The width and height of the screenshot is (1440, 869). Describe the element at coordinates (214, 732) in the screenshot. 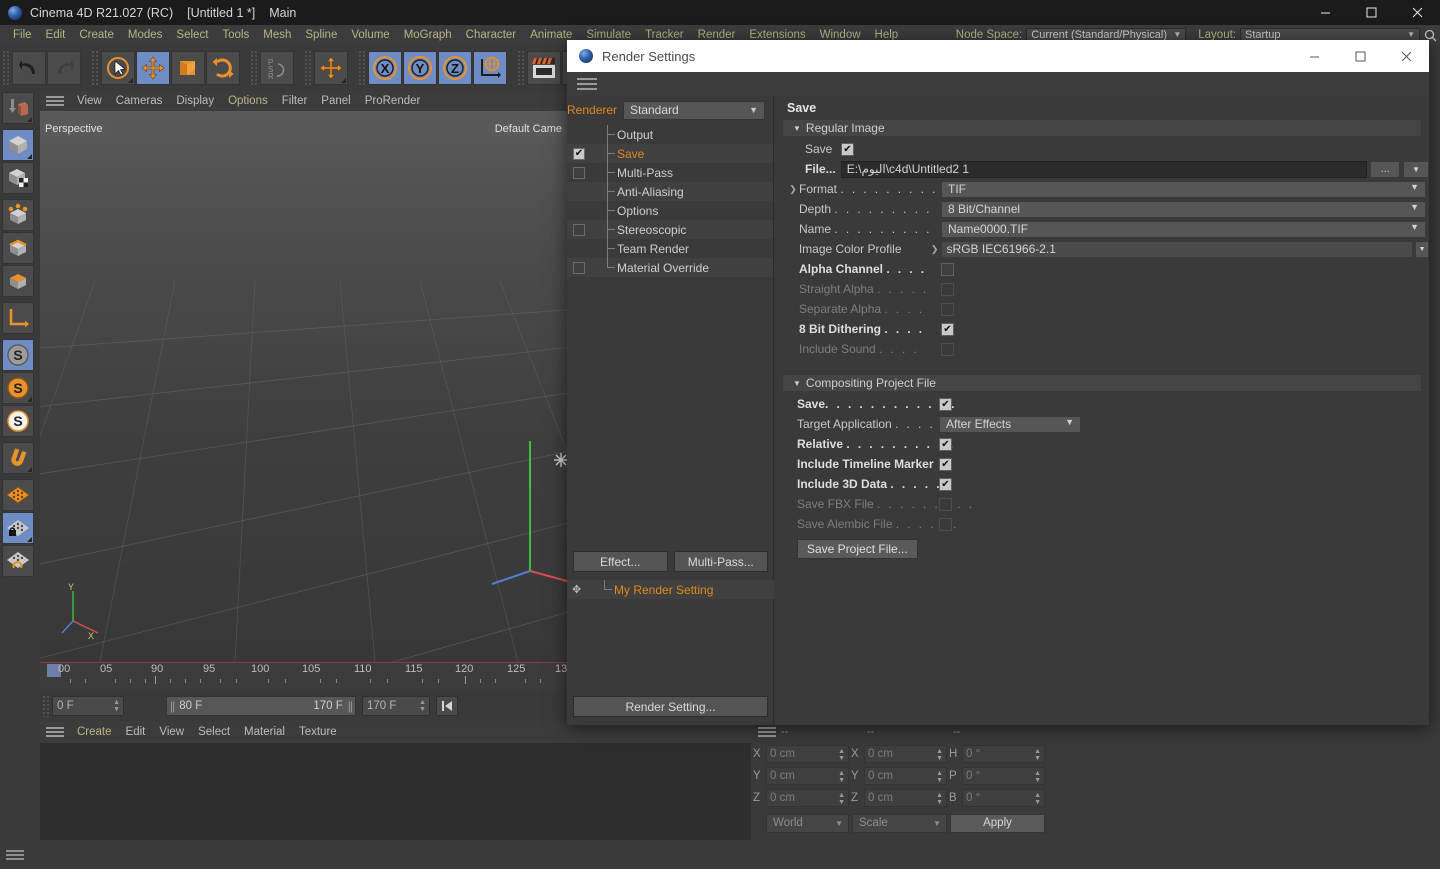

I see `material-menu-select: Select` at that location.